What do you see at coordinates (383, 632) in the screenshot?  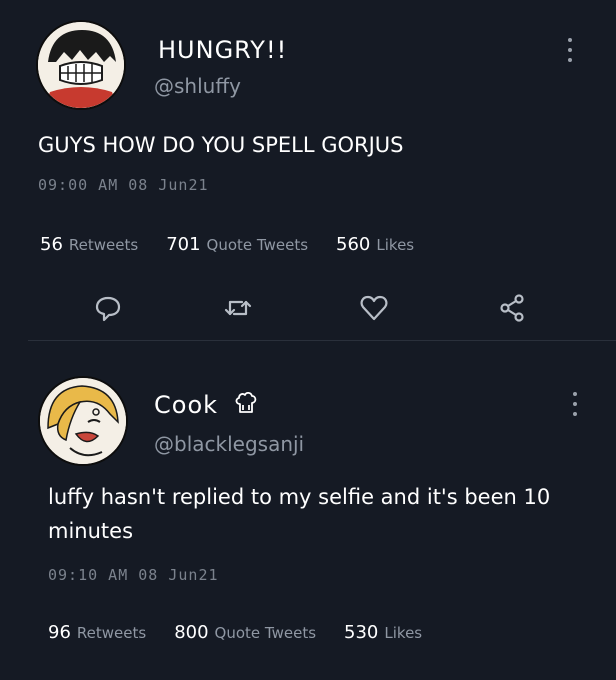 I see `likes-stat: 530 Likes` at bounding box center [383, 632].